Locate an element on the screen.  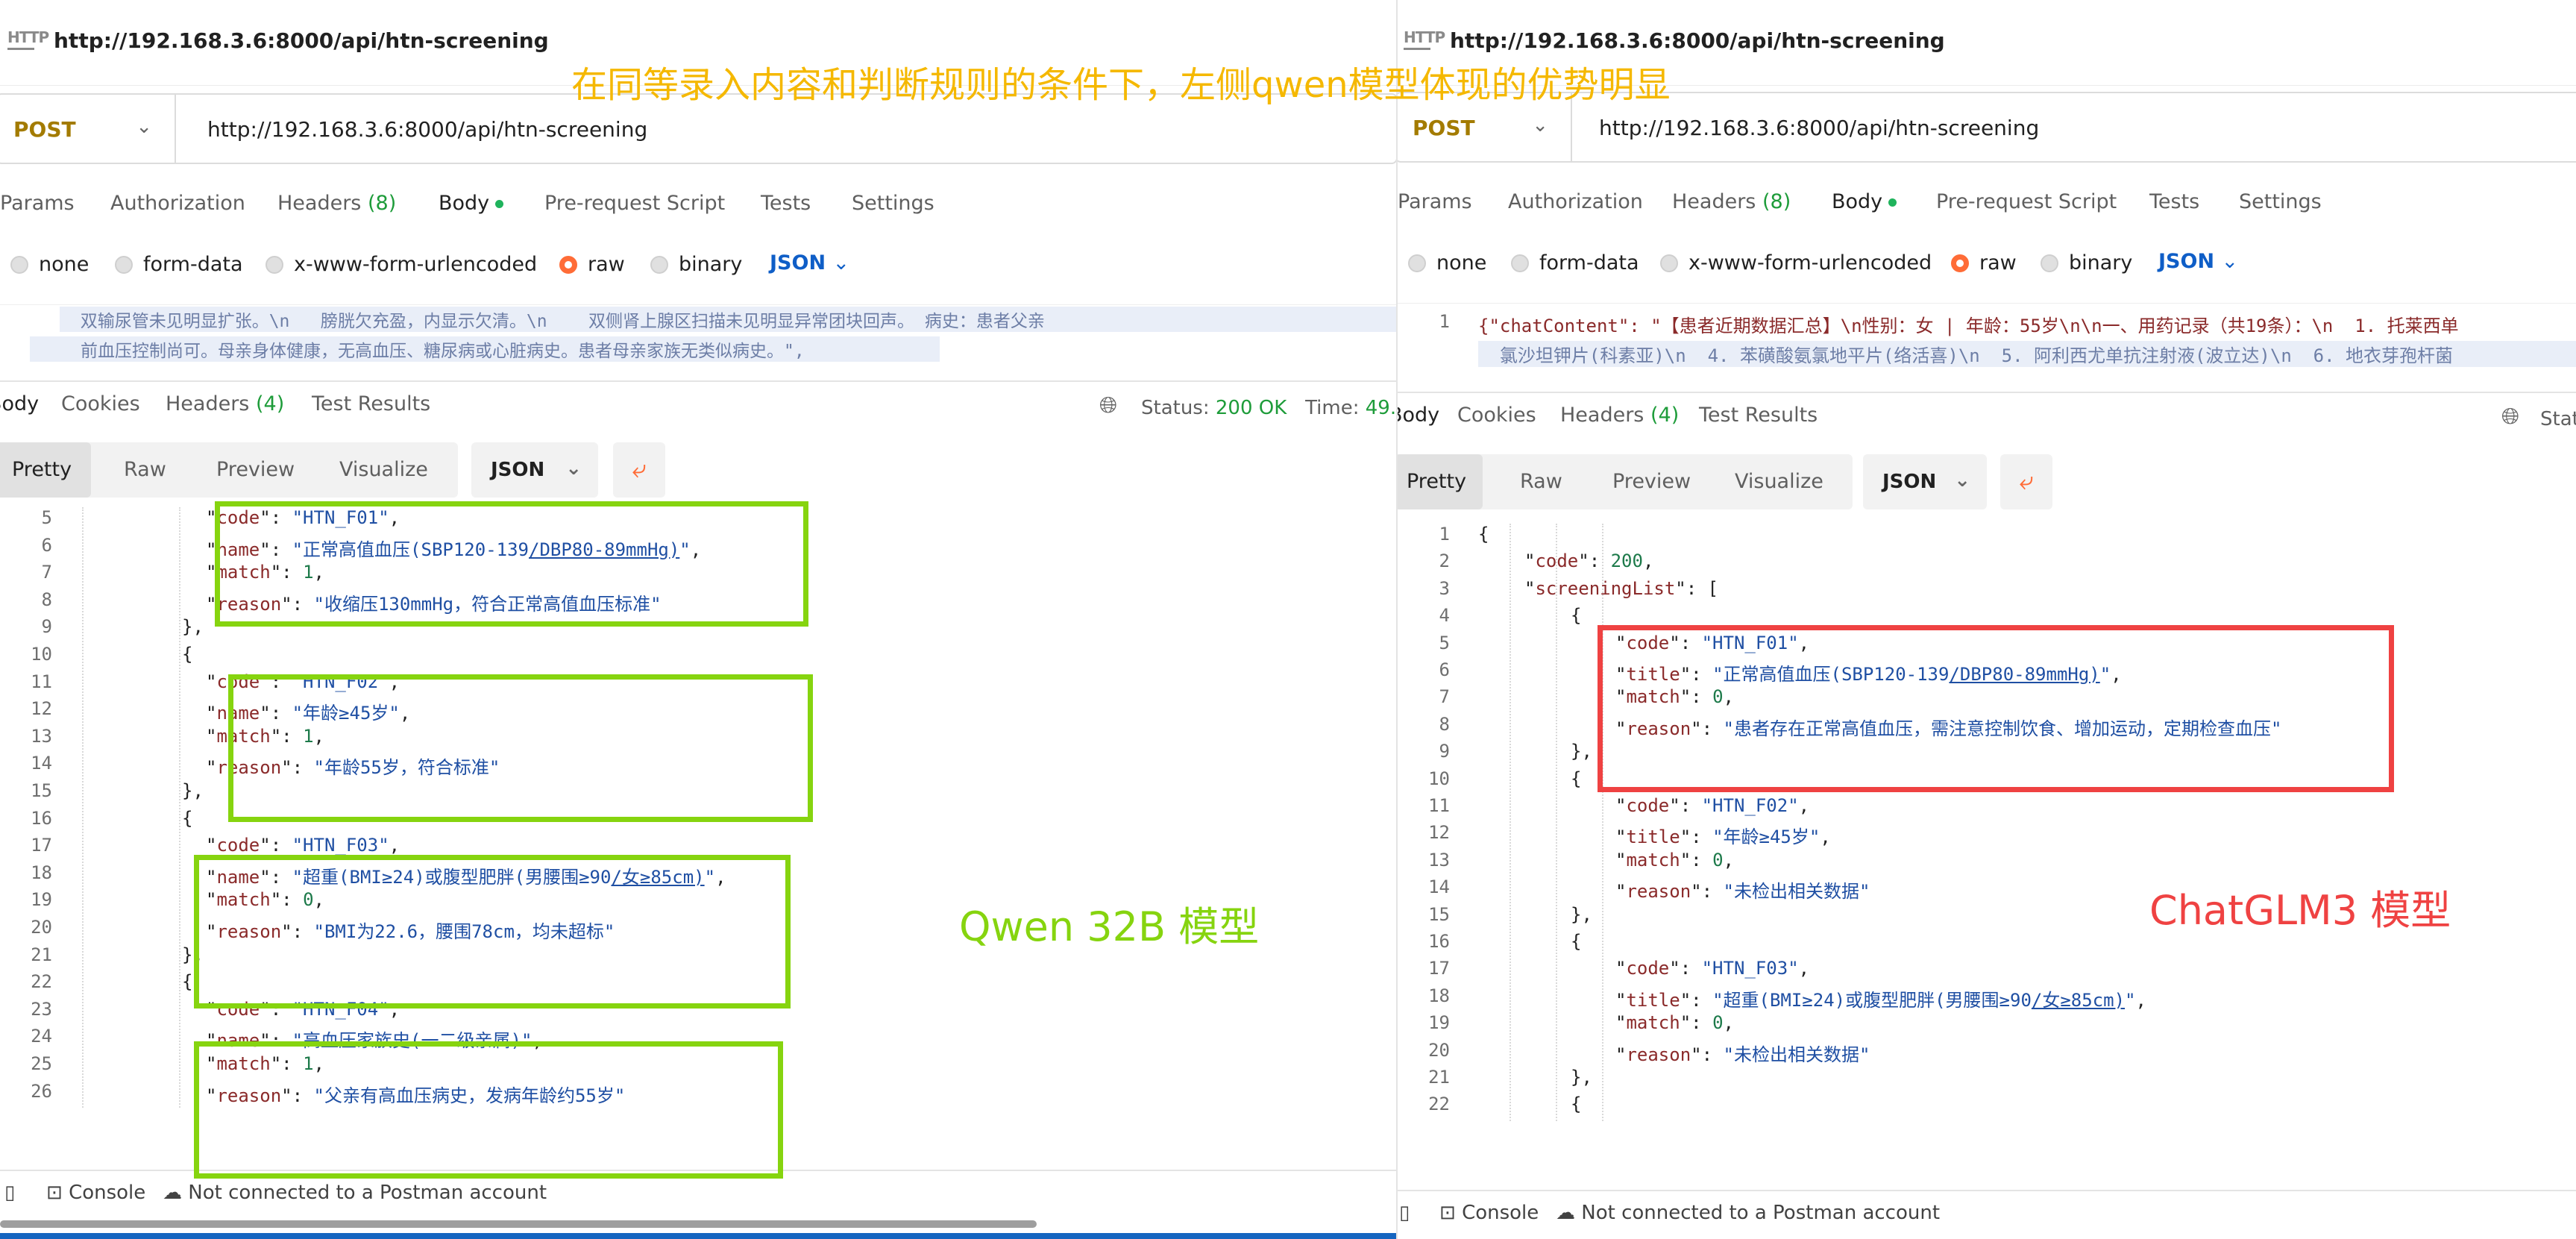
response-view-toolbar: Pretty Raw Preview Visualize JSON ⌄ ⤶ is located at coordinates (373, 470).